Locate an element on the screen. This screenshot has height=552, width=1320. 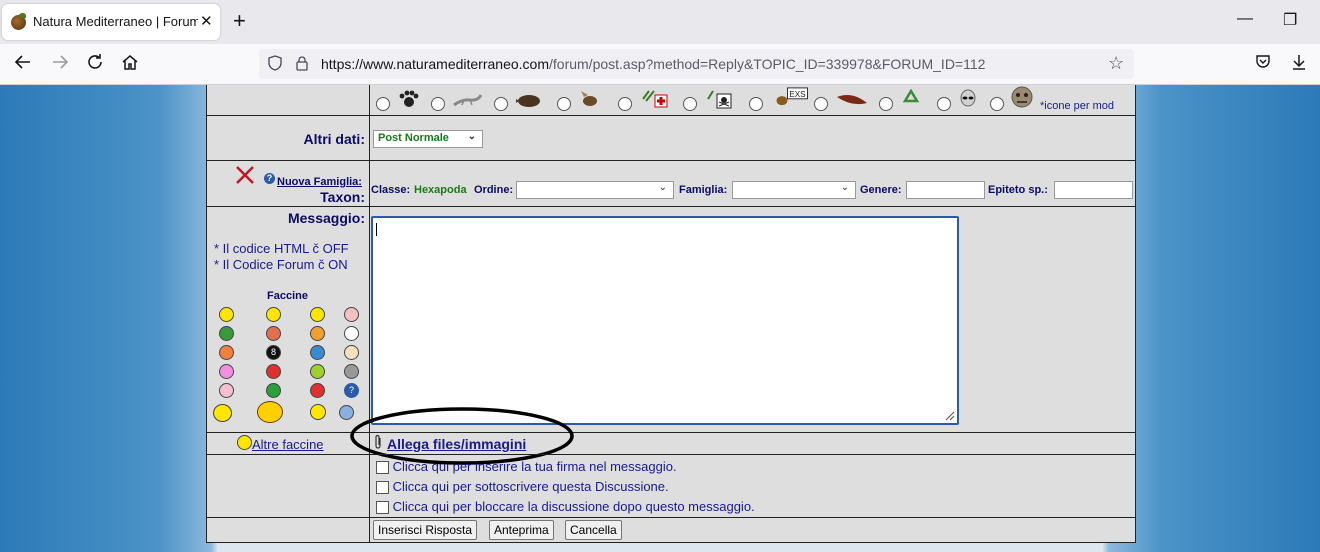
altri-dati-row: Altri dati: Post Normale ⌄ is located at coordinates (671, 137).